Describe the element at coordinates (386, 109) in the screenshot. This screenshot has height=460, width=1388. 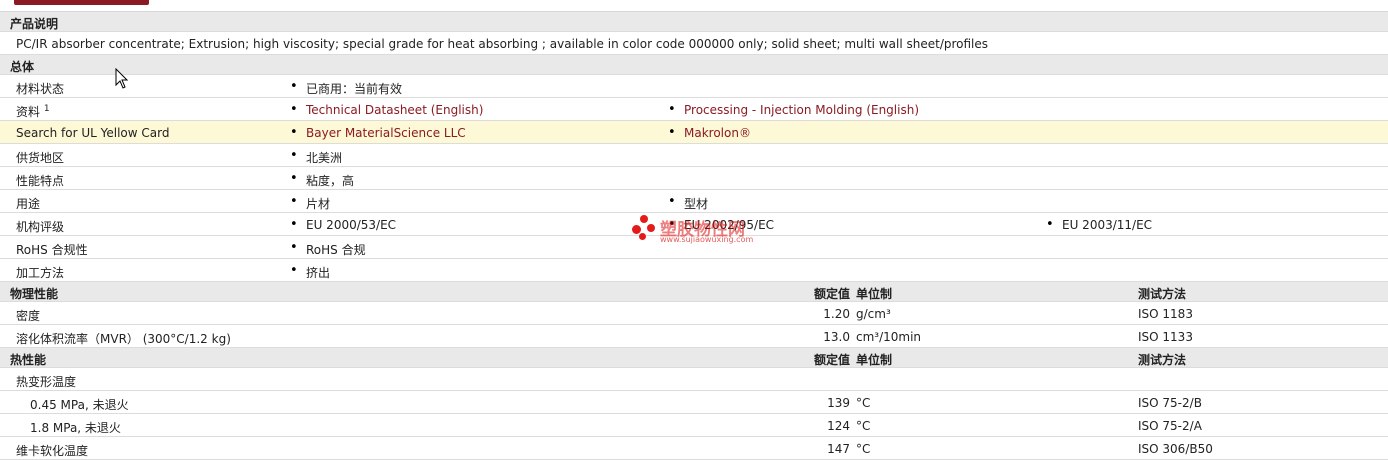
I see `link-technical-datasheet: Technical Datasheet (English)` at that location.